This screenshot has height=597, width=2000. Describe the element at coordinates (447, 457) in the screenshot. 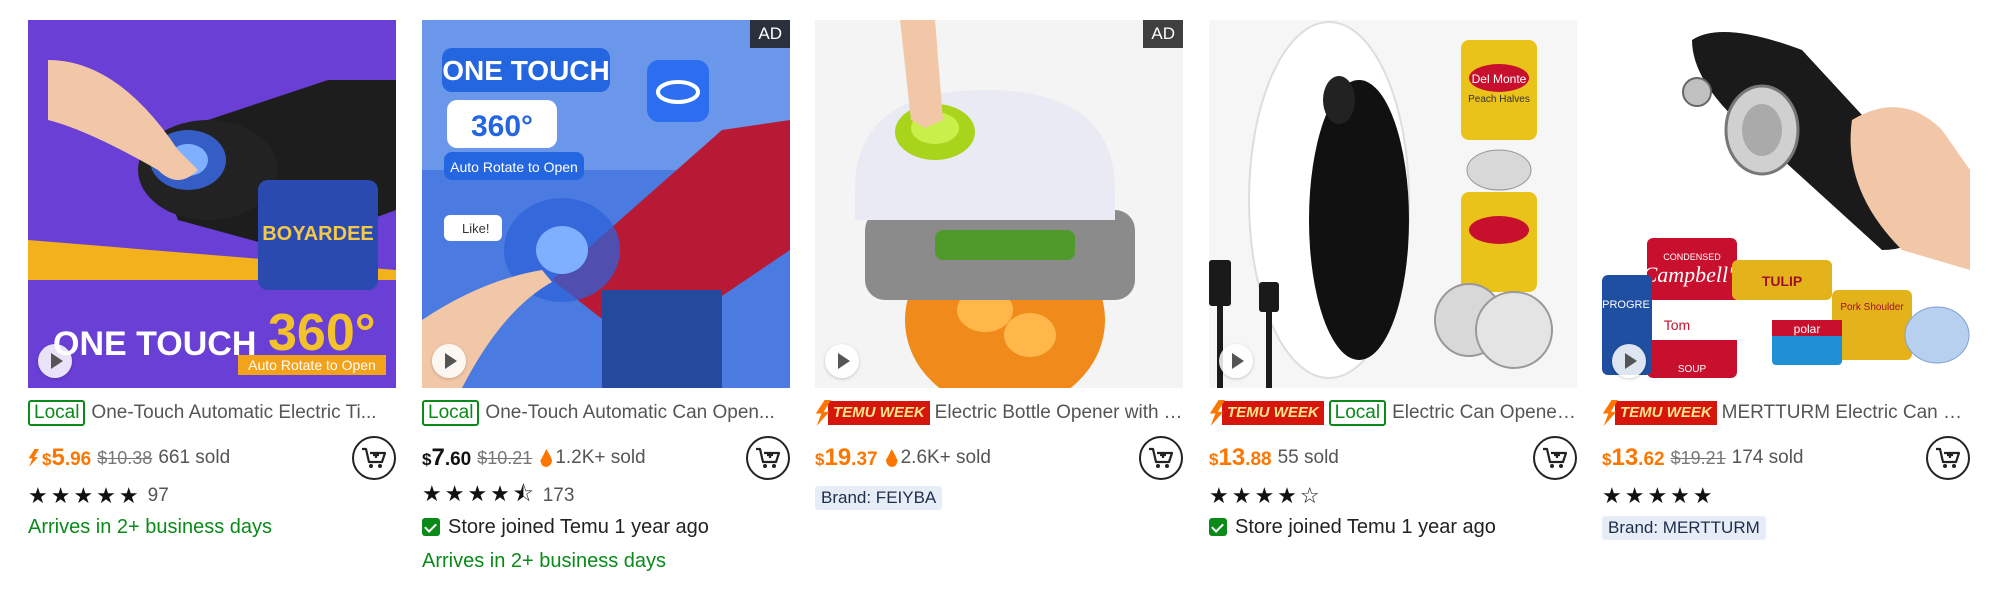

I see `price: $7.60` at that location.